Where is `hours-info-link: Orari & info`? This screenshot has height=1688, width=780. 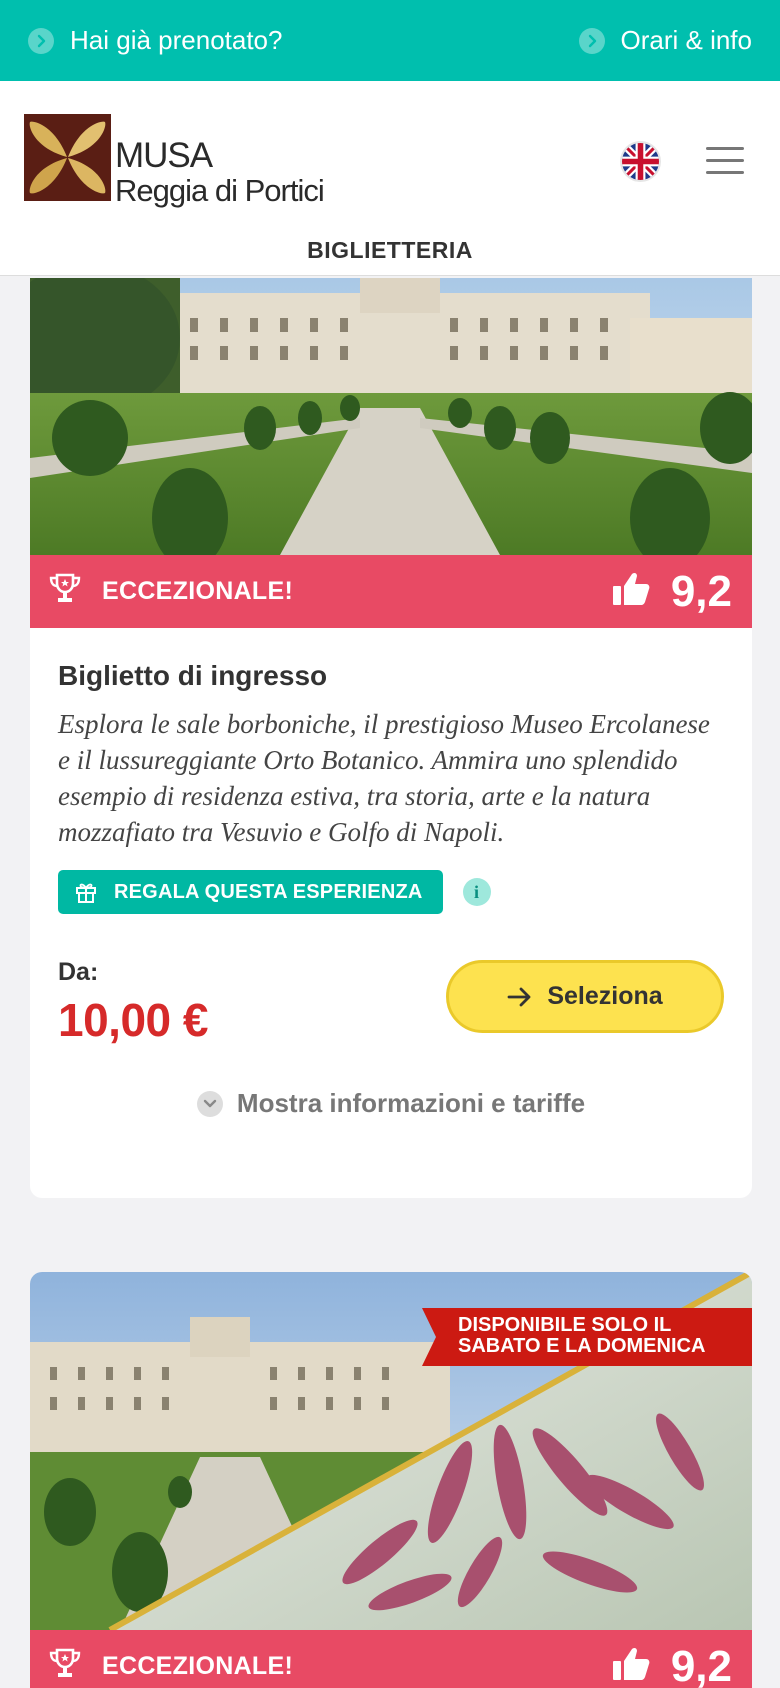
hours-info-link: Orari & info is located at coordinates (665, 40).